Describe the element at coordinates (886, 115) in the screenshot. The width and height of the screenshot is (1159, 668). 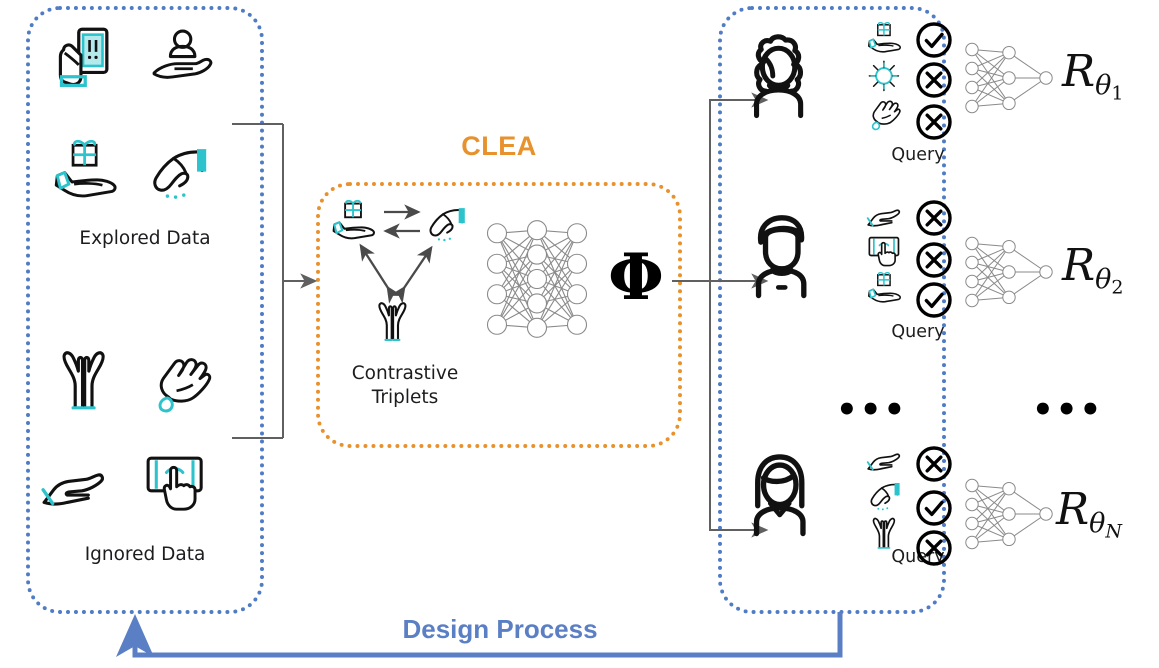
I see `query-icon-u1-q3` at that location.